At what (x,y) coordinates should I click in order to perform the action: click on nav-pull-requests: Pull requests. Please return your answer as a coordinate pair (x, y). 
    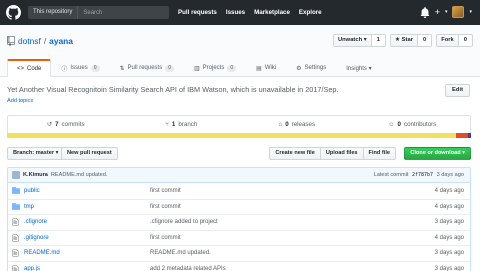
    Looking at the image, I should click on (197, 12).